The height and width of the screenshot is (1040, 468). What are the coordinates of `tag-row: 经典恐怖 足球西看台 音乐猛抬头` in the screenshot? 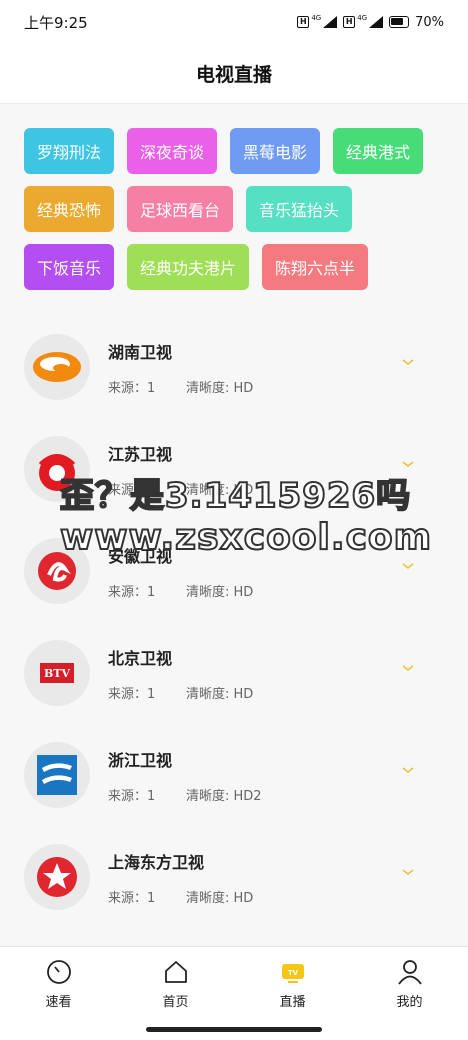 It's located at (234, 209).